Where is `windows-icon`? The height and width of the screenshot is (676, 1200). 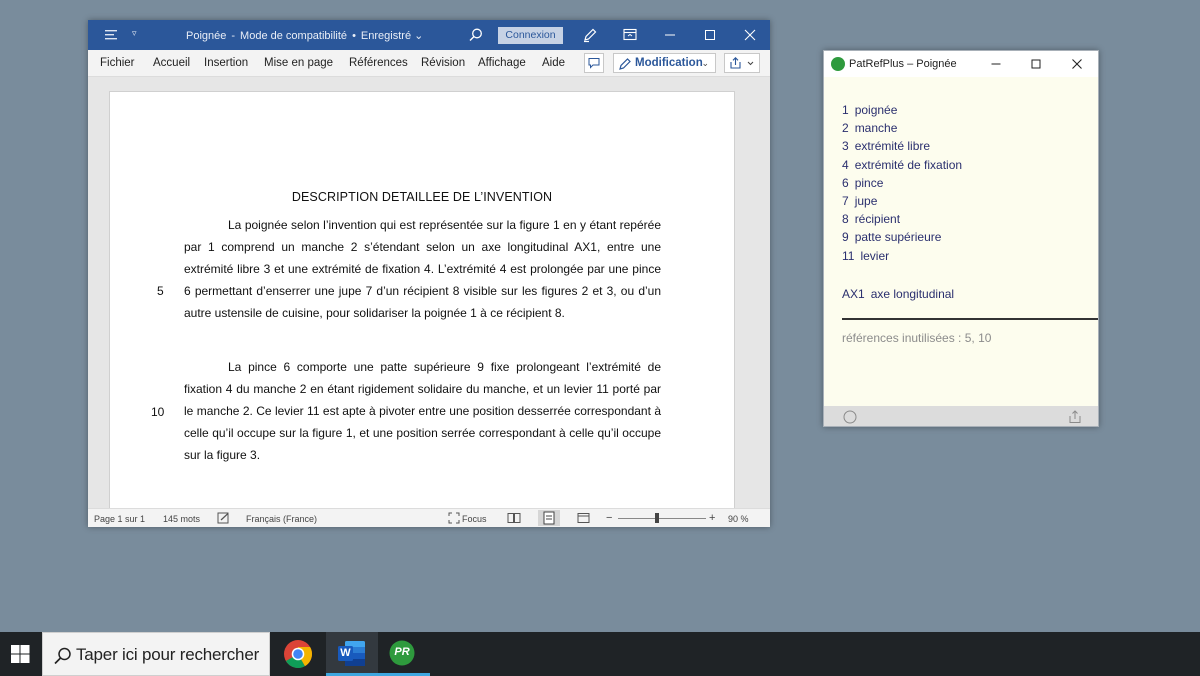
windows-icon is located at coordinates (20, 654).